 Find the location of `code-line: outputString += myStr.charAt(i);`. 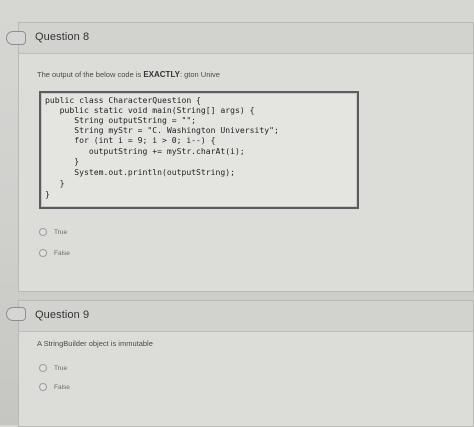

code-line: outputString += myStr.charAt(i); is located at coordinates (145, 151).